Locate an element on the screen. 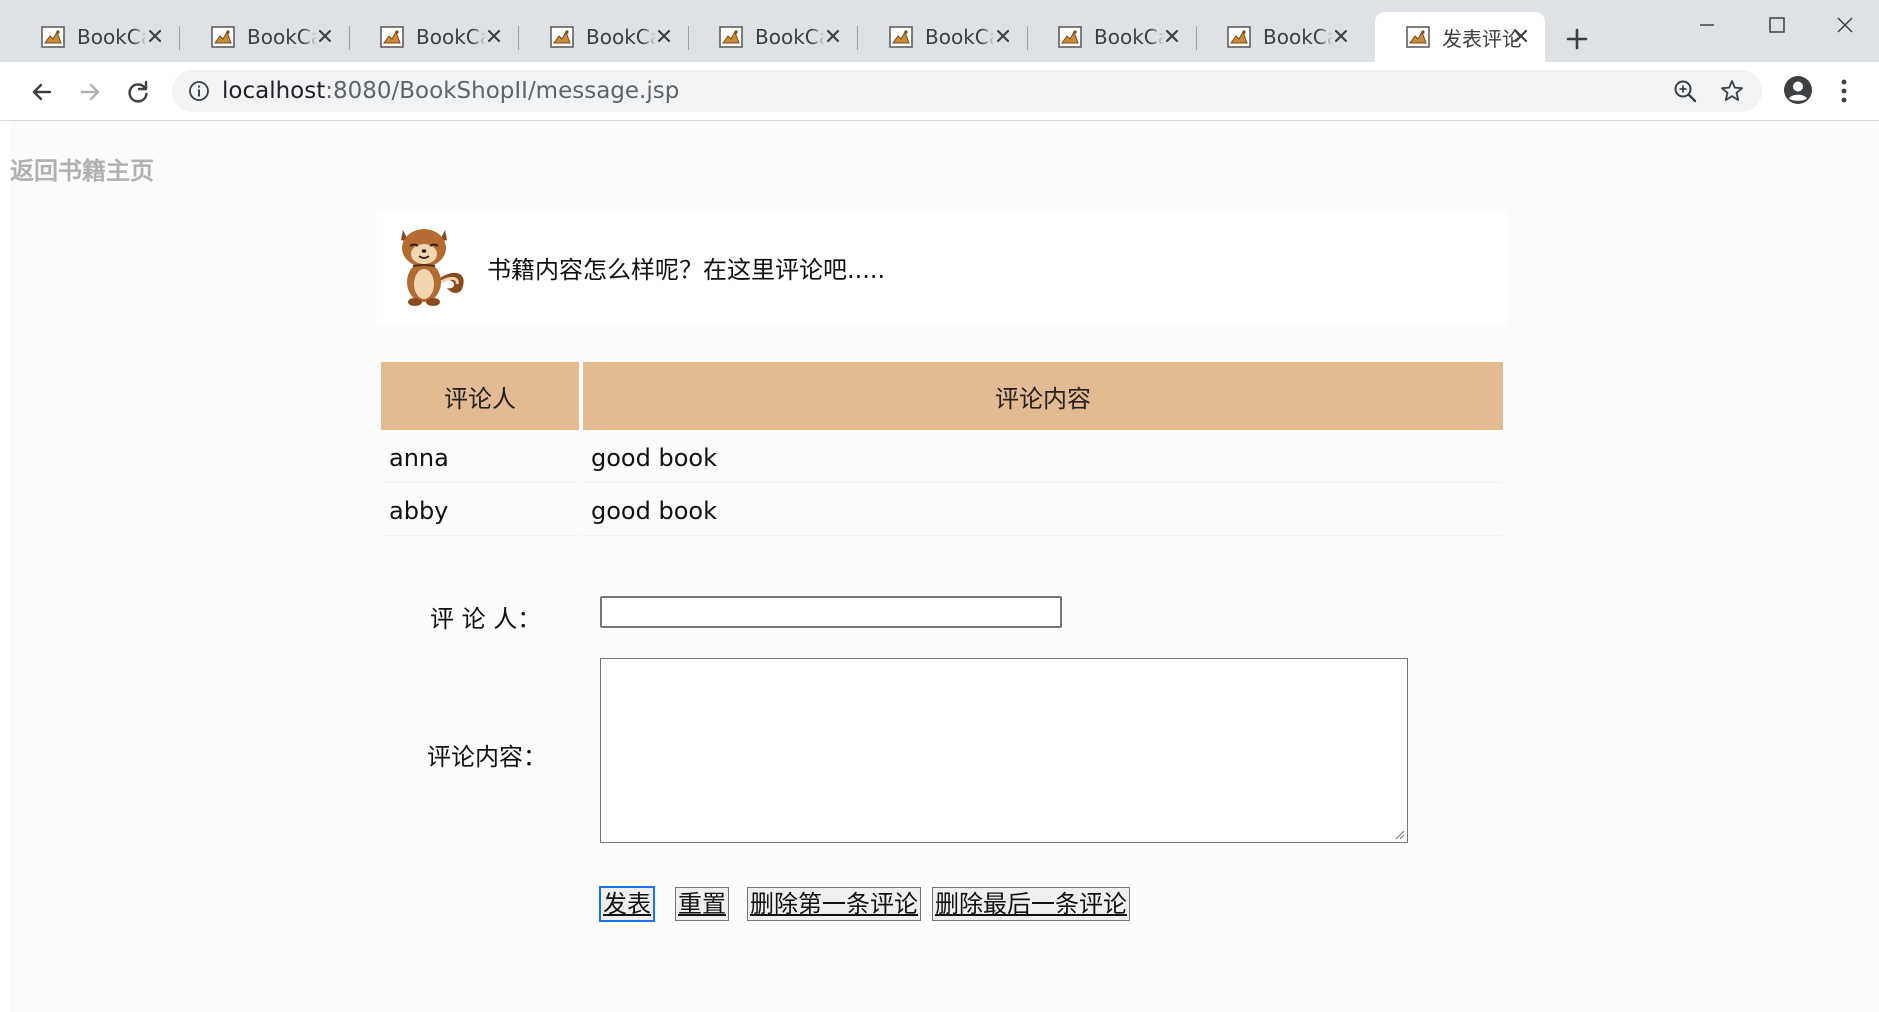  tab-active: 发表评论 is located at coordinates (1460, 37).